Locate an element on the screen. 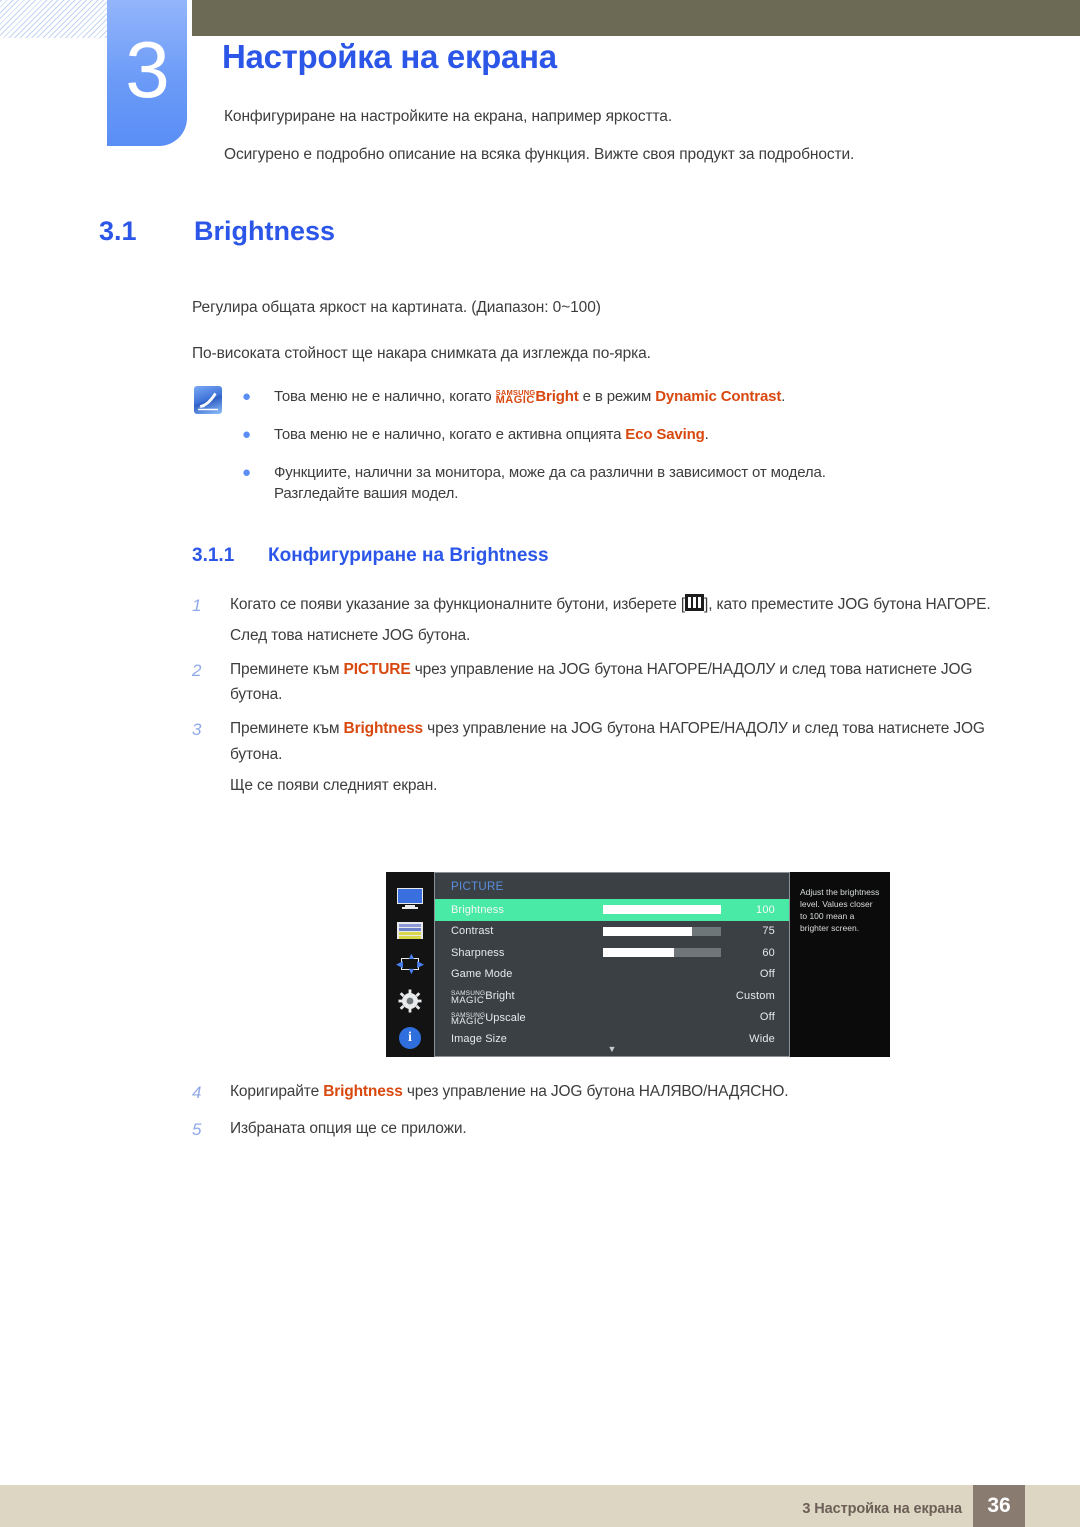  osd-row-label: Sharpness is located at coordinates (478, 952).